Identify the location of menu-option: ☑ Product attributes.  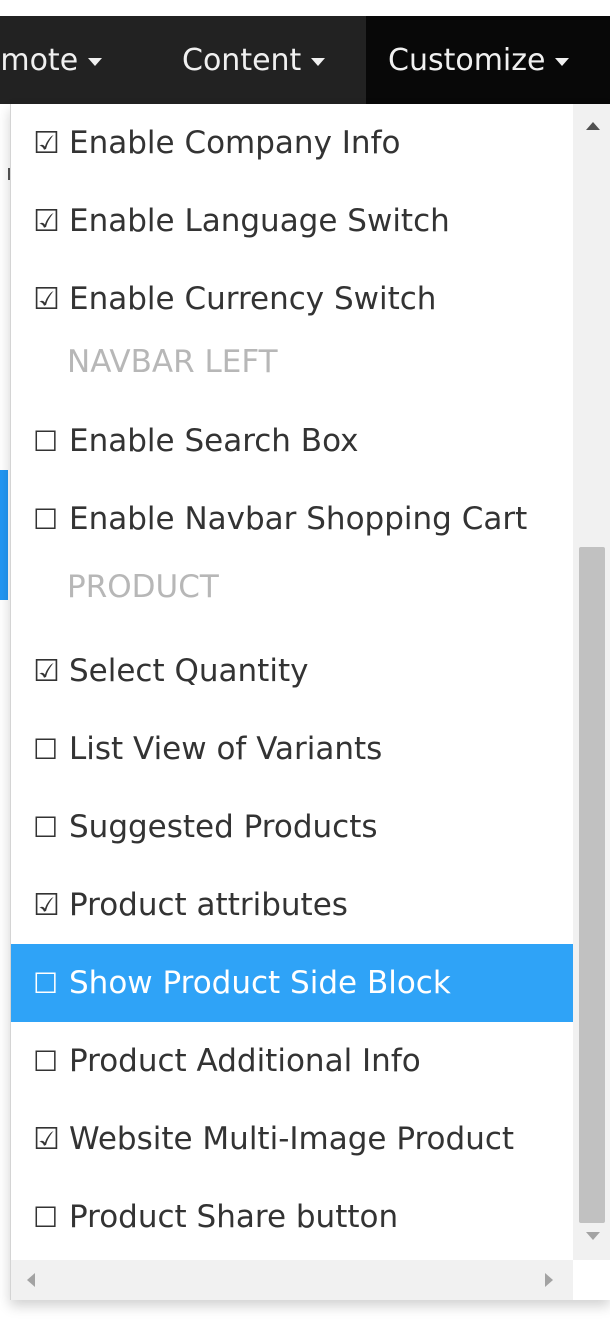
(292, 905).